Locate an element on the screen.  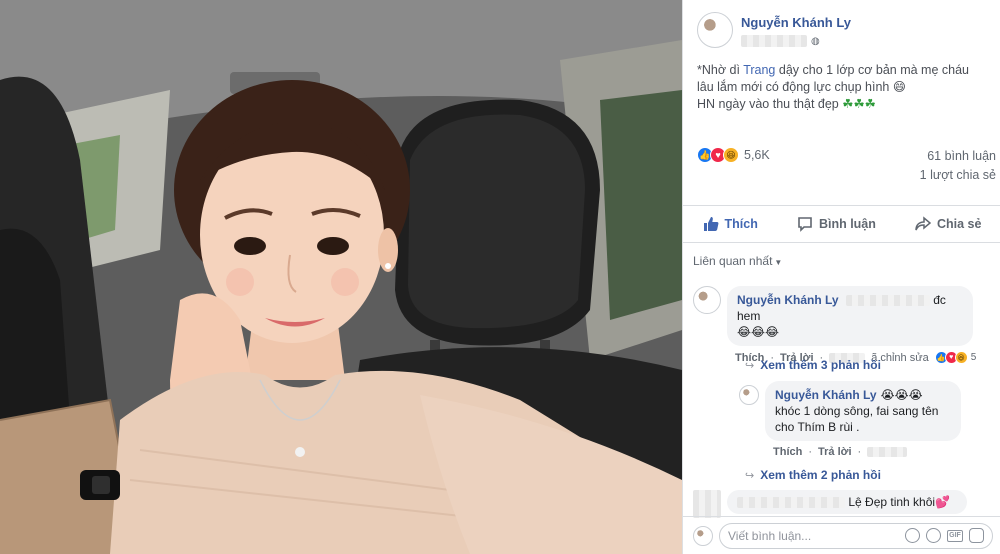
reply-emojis: 😭😭😭 is located at coordinates (901, 395).